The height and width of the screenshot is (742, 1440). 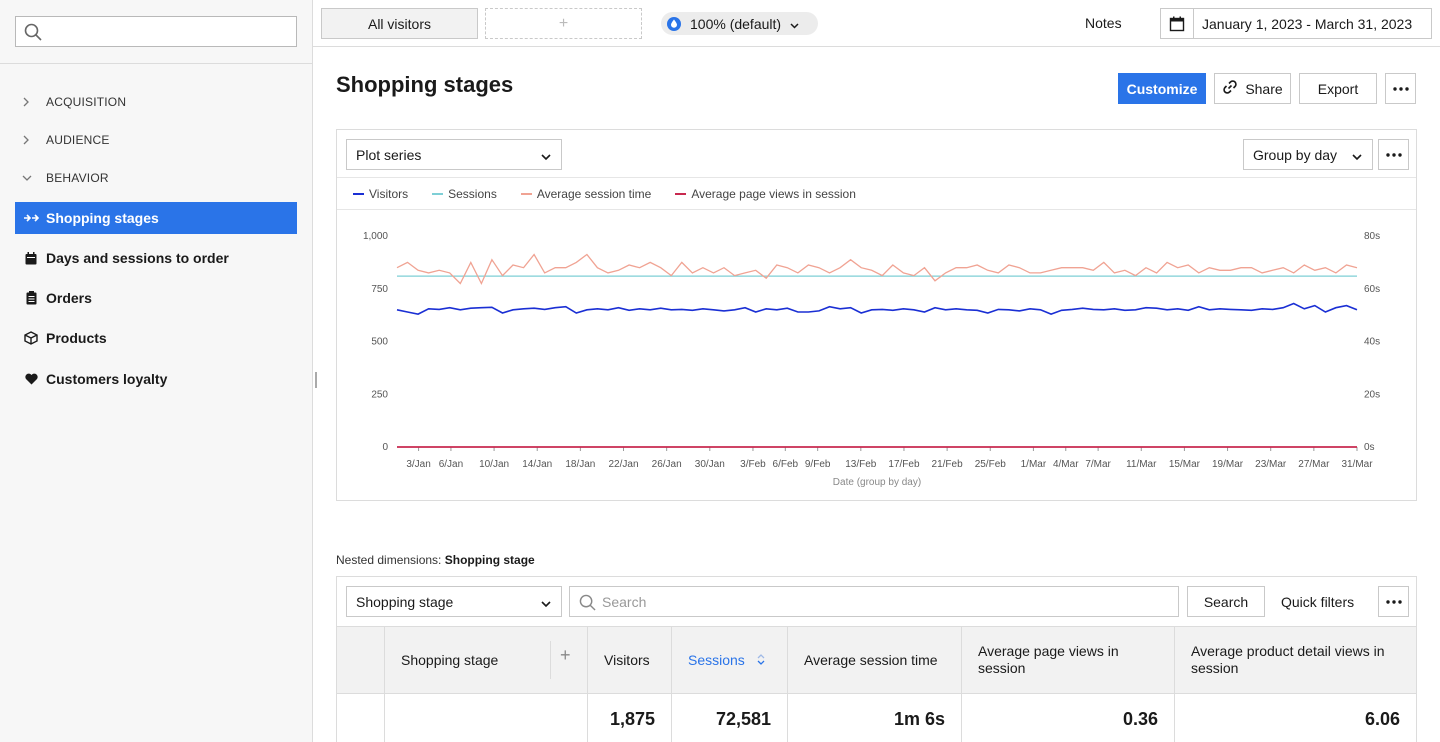 I want to click on x-tick-label: 3/Feb, so click(x=753, y=464).